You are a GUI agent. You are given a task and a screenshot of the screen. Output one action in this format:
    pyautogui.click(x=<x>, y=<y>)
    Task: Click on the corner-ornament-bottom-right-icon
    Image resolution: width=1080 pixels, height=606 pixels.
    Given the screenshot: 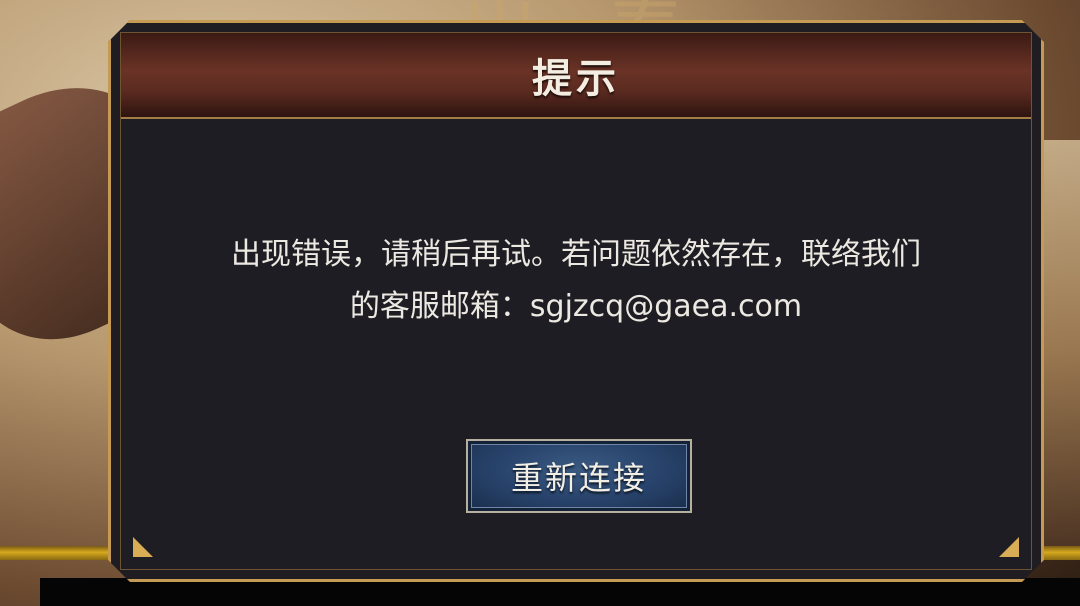 What is the action you would take?
    pyautogui.click(x=1009, y=547)
    